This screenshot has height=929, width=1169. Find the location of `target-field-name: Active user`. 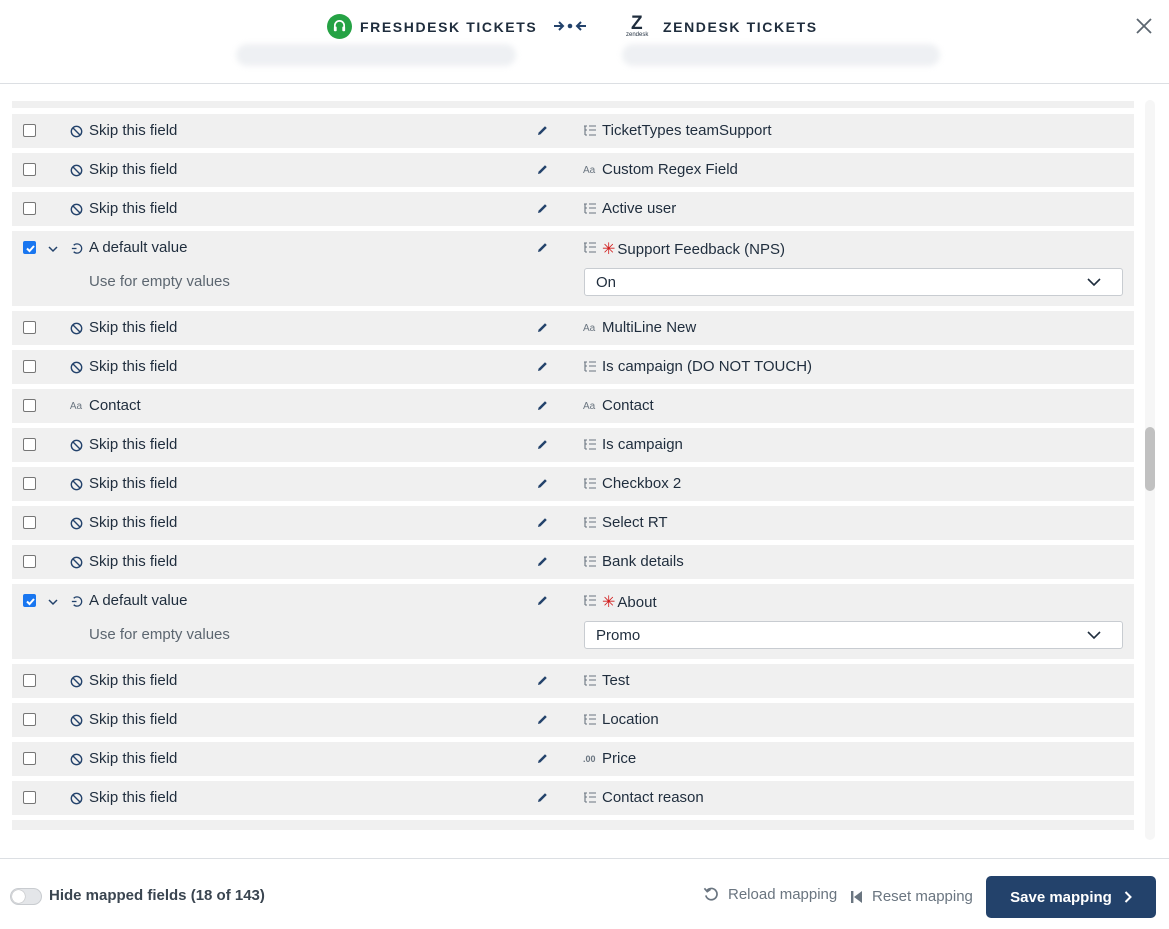

target-field-name: Active user is located at coordinates (639, 208).